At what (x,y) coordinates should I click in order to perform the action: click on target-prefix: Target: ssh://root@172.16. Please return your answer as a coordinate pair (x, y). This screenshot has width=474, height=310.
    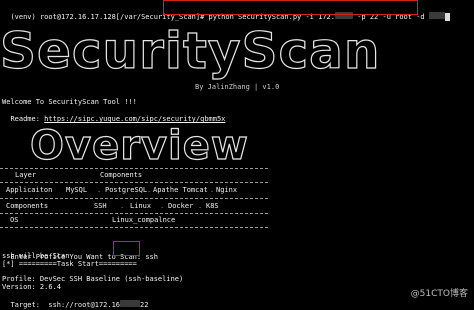
    Looking at the image, I should click on (65, 305).